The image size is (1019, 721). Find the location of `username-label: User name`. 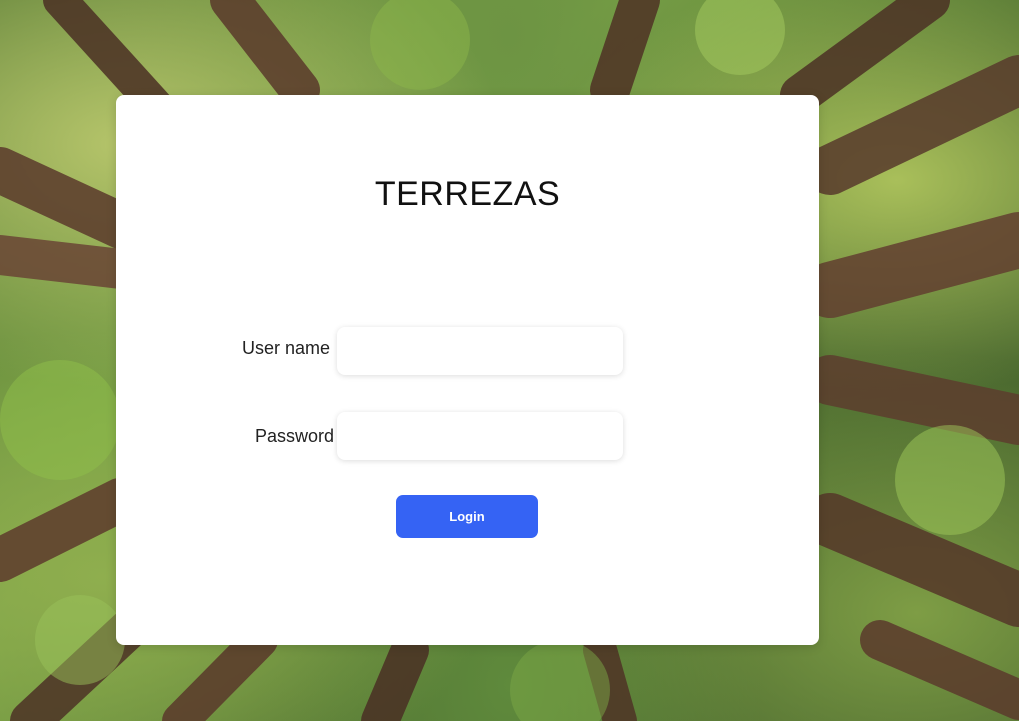

username-label: User name is located at coordinates (286, 348).